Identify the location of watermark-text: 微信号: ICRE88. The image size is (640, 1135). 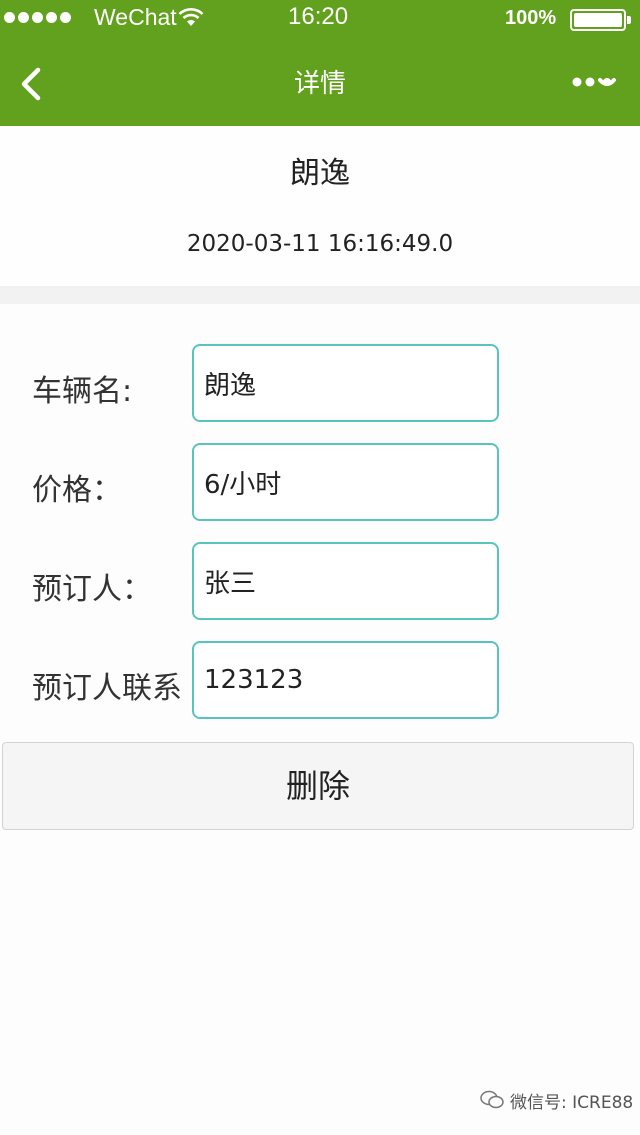
(572, 1102).